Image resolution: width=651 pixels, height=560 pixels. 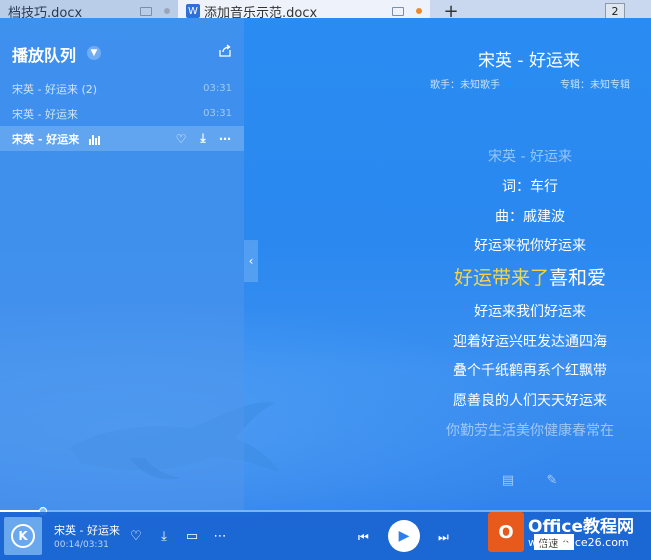 I want to click on queue-item-name: 宋英 - 好运来 (2), so click(x=55, y=89).